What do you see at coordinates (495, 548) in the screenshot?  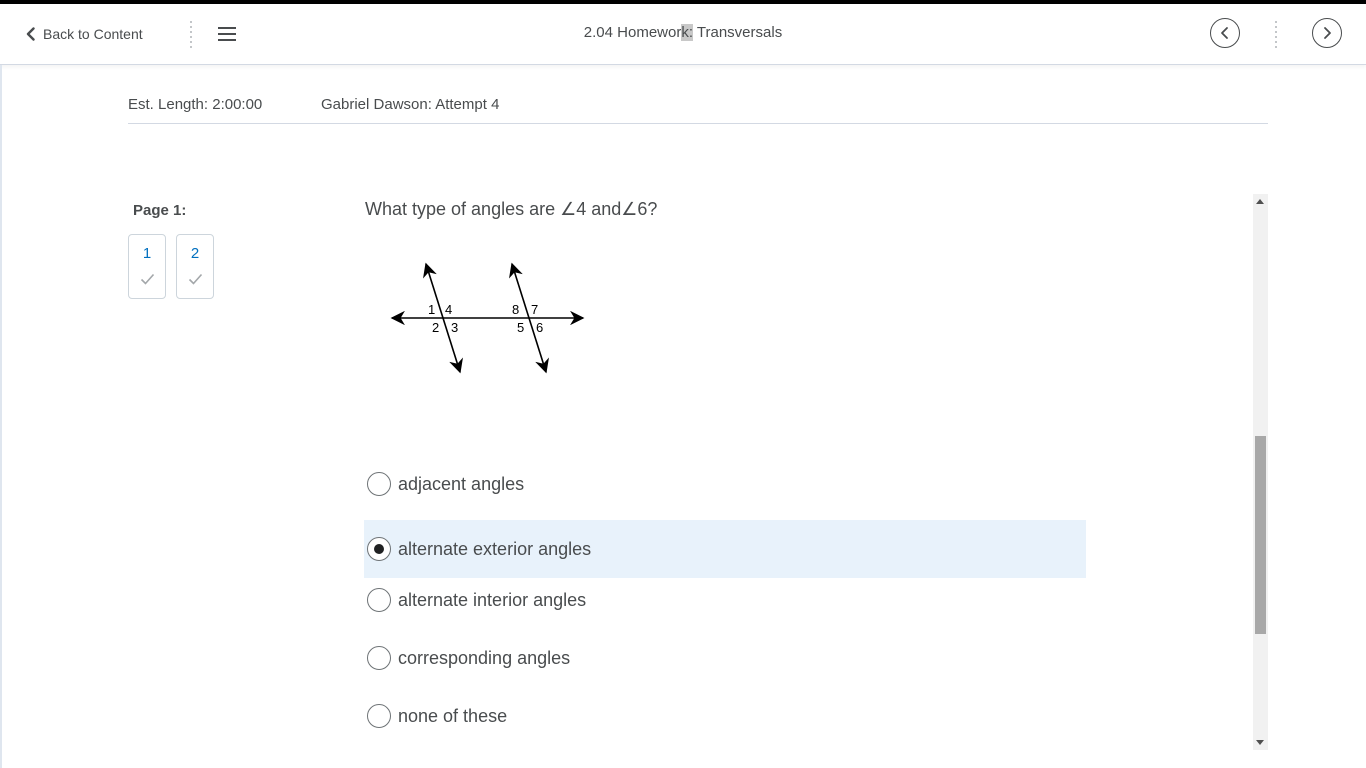 I see `answer-option-label: alternate exterior angles` at bounding box center [495, 548].